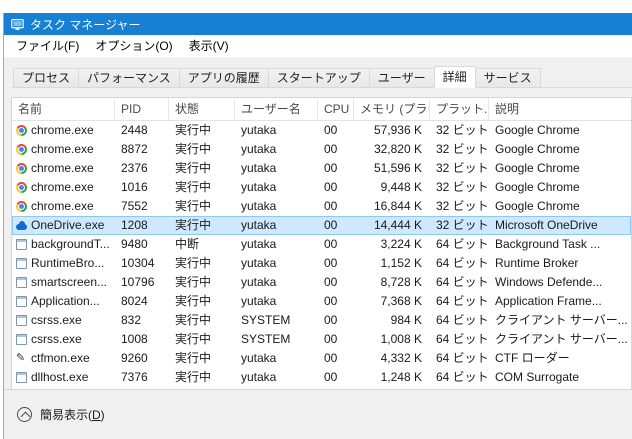 This screenshot has width=632, height=439. I want to click on column-header-pid: PID, so click(142, 109).